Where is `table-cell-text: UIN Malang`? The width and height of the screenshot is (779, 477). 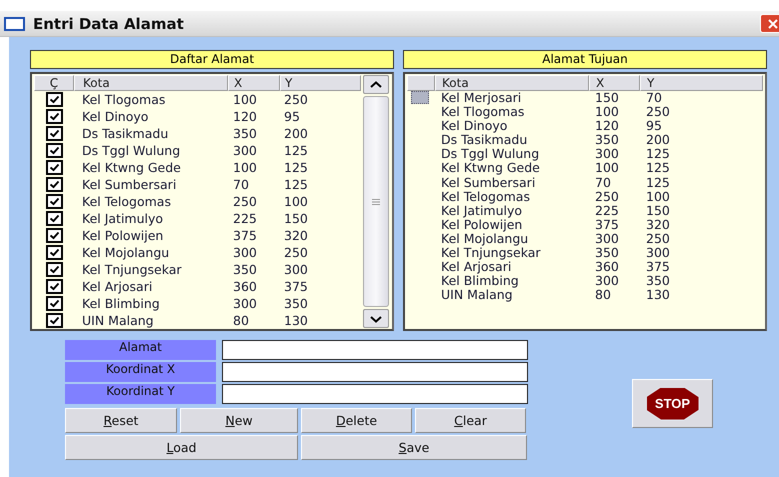
table-cell-text: UIN Malang is located at coordinates (118, 320).